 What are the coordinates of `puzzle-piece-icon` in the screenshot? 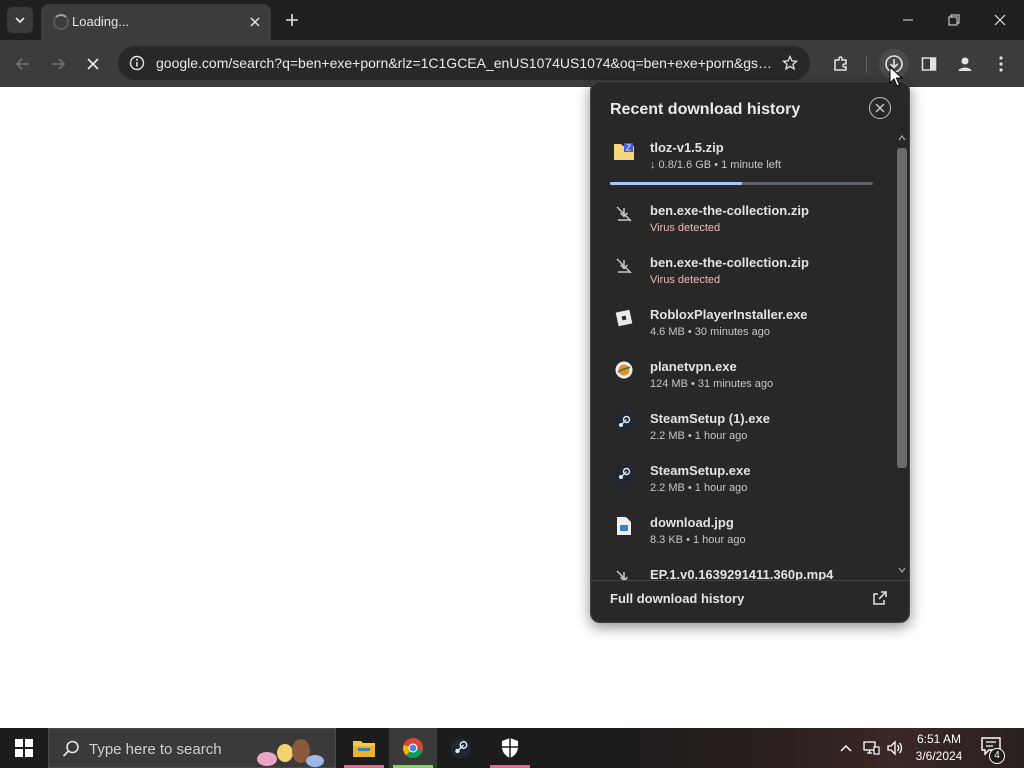 It's located at (840, 63).